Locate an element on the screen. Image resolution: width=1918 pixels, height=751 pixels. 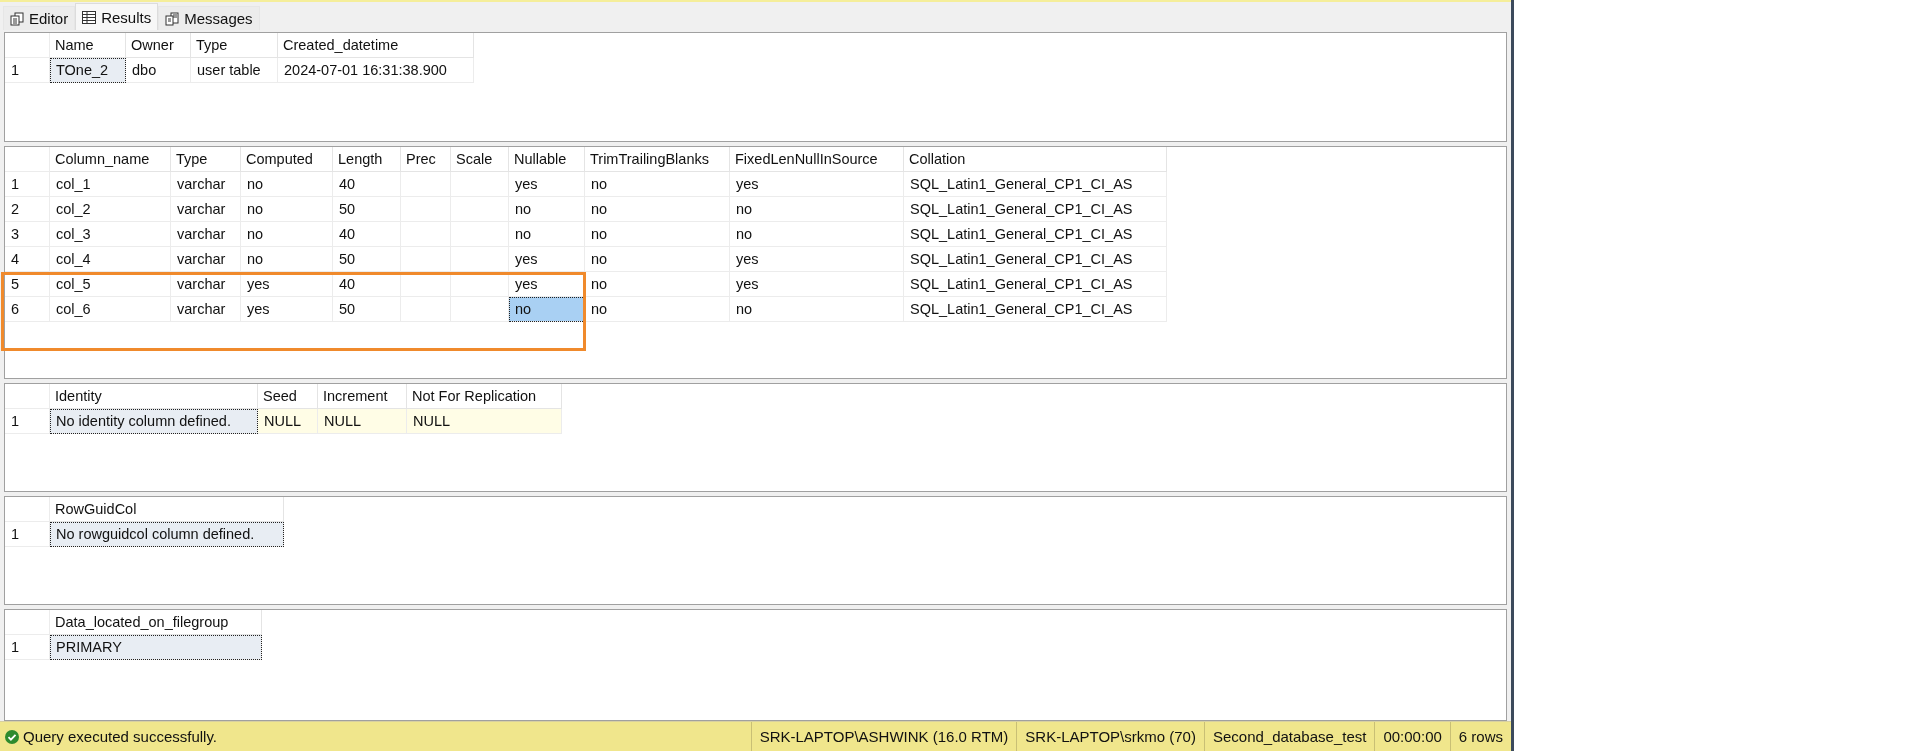
table-cell: PRIMARY is located at coordinates (156, 647).